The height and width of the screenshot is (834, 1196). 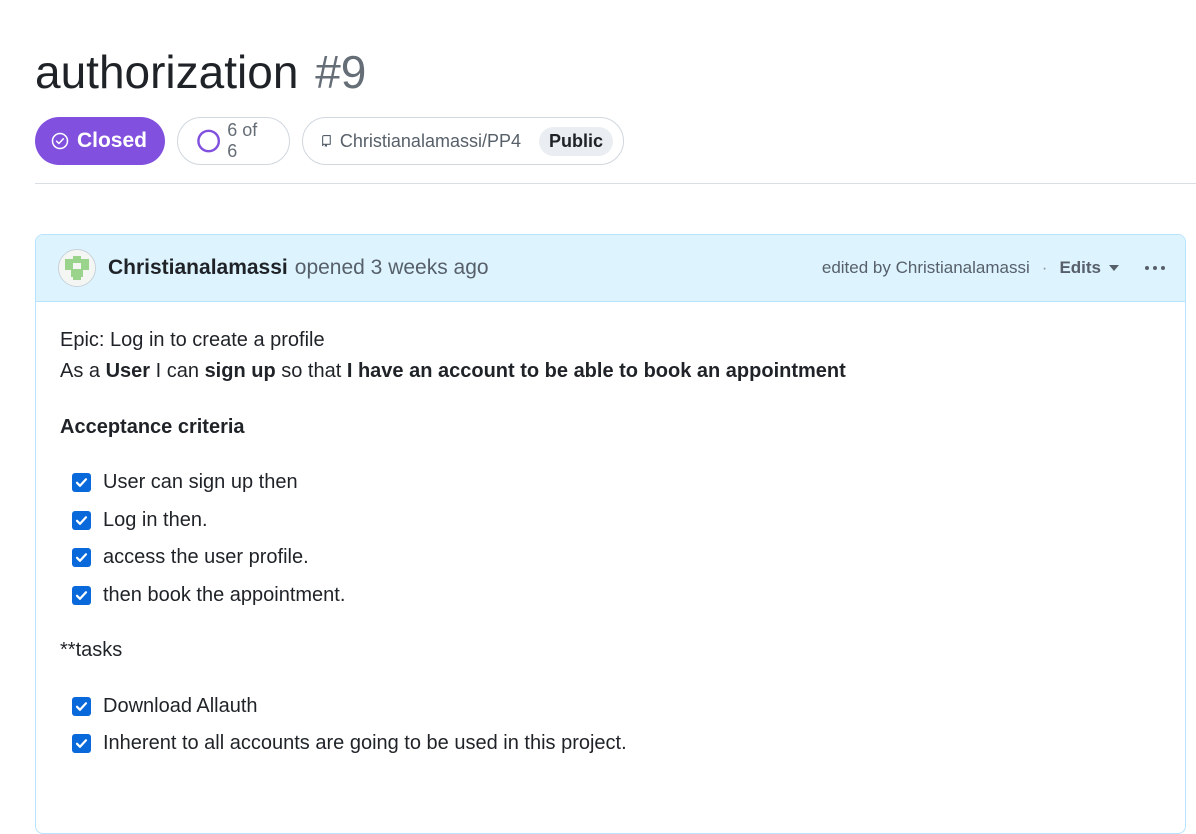 I want to click on edits-dropdown-button: Edits, so click(x=1089, y=268).